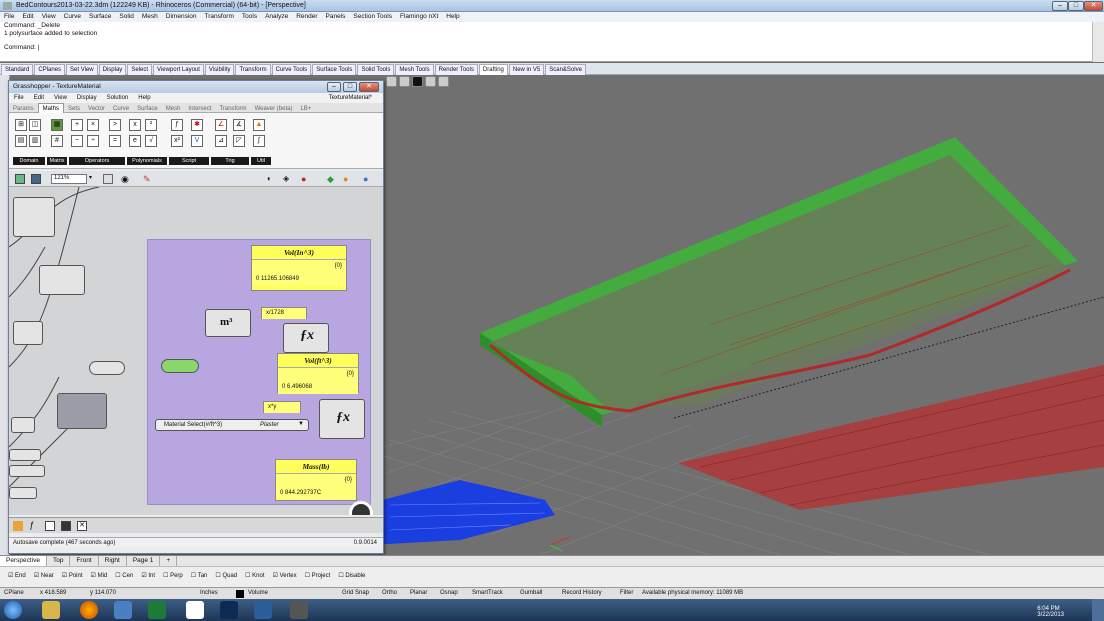 The width and height of the screenshot is (1104, 621). I want to click on domain-icon: ⊞, so click(21, 125).